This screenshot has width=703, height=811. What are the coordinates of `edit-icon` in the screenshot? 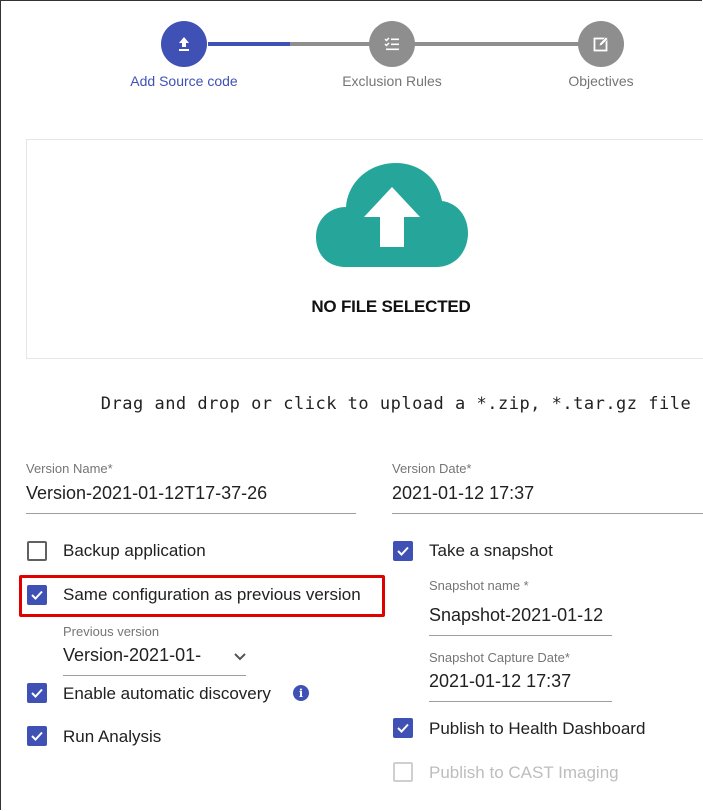 It's located at (601, 44).